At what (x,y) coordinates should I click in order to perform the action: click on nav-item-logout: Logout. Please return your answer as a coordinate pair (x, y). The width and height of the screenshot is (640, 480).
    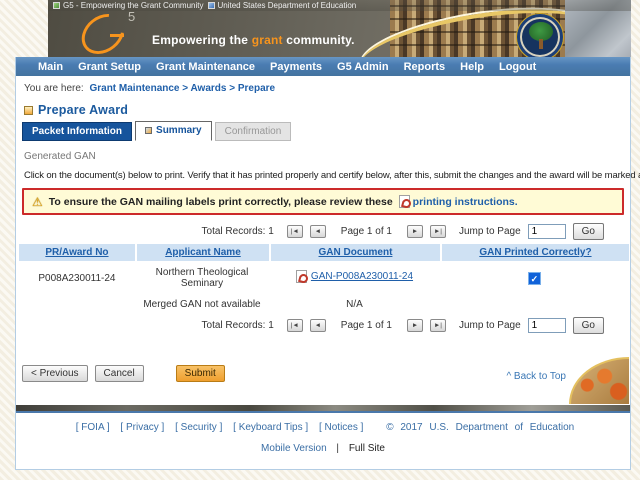
    Looking at the image, I should click on (517, 67).